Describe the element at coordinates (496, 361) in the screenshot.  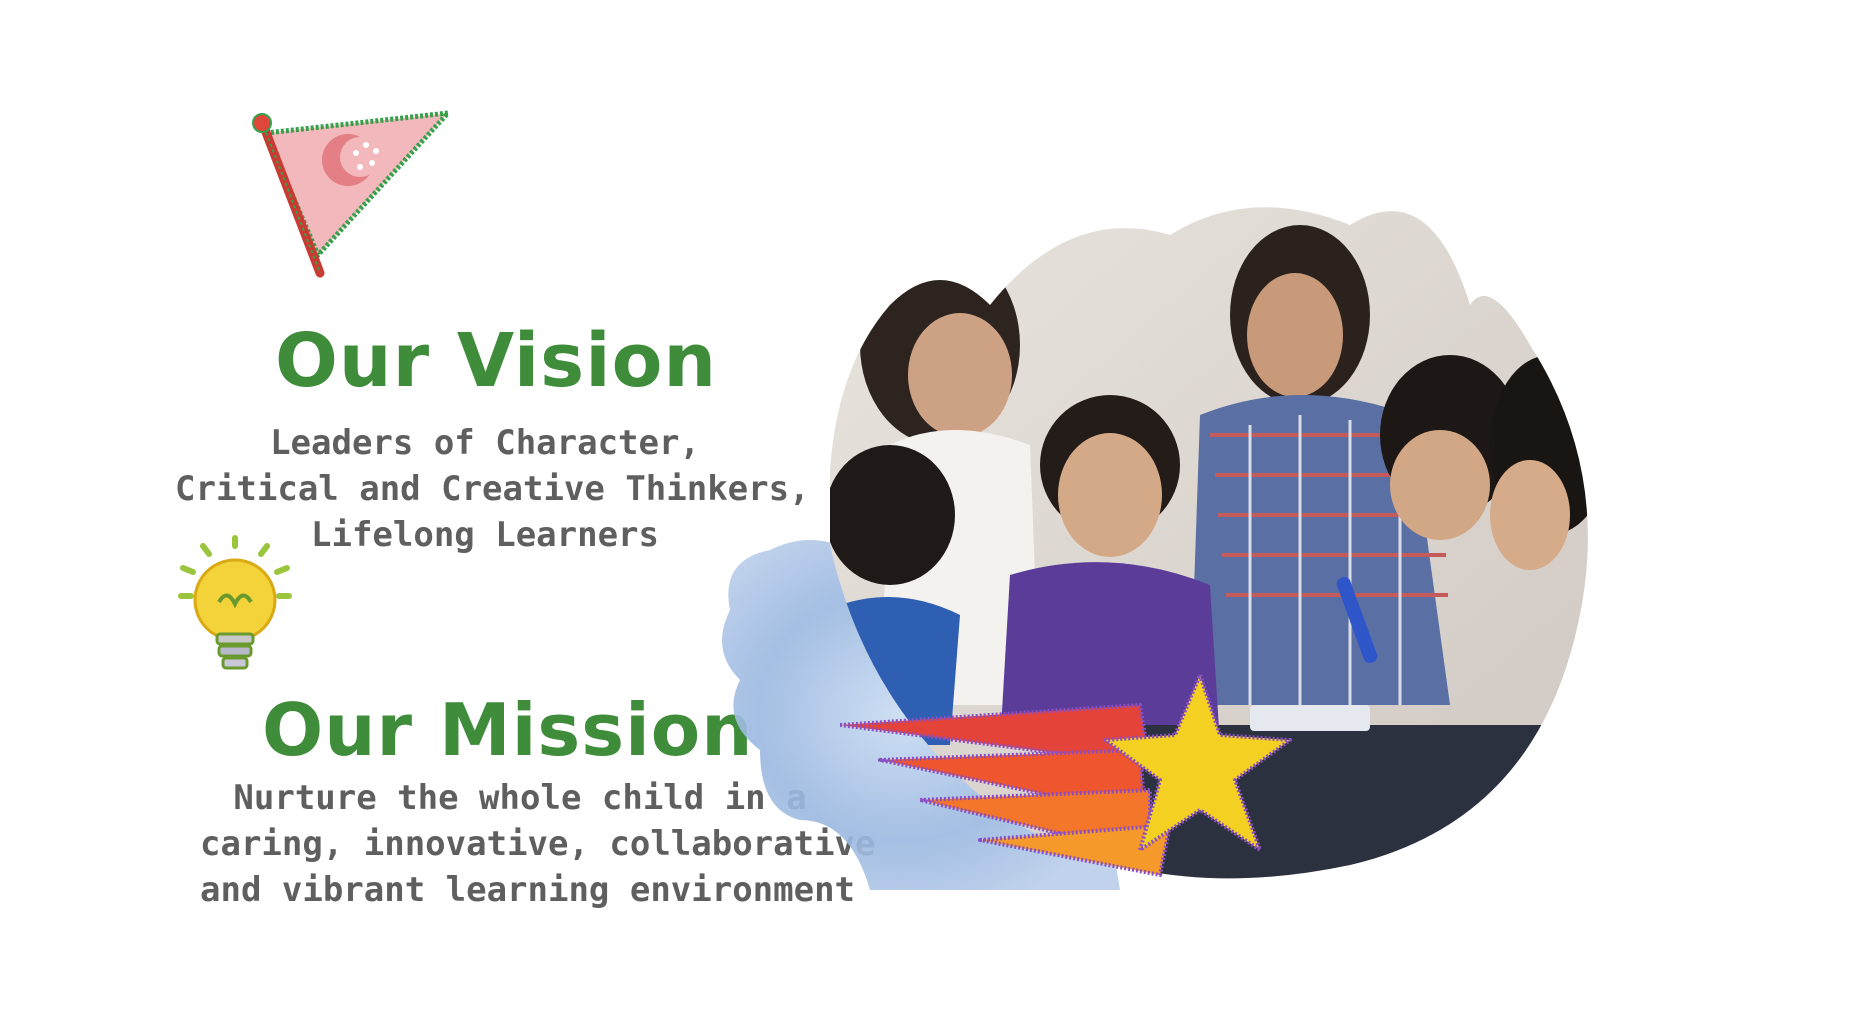
I see `vision-title: Our Vision` at that location.